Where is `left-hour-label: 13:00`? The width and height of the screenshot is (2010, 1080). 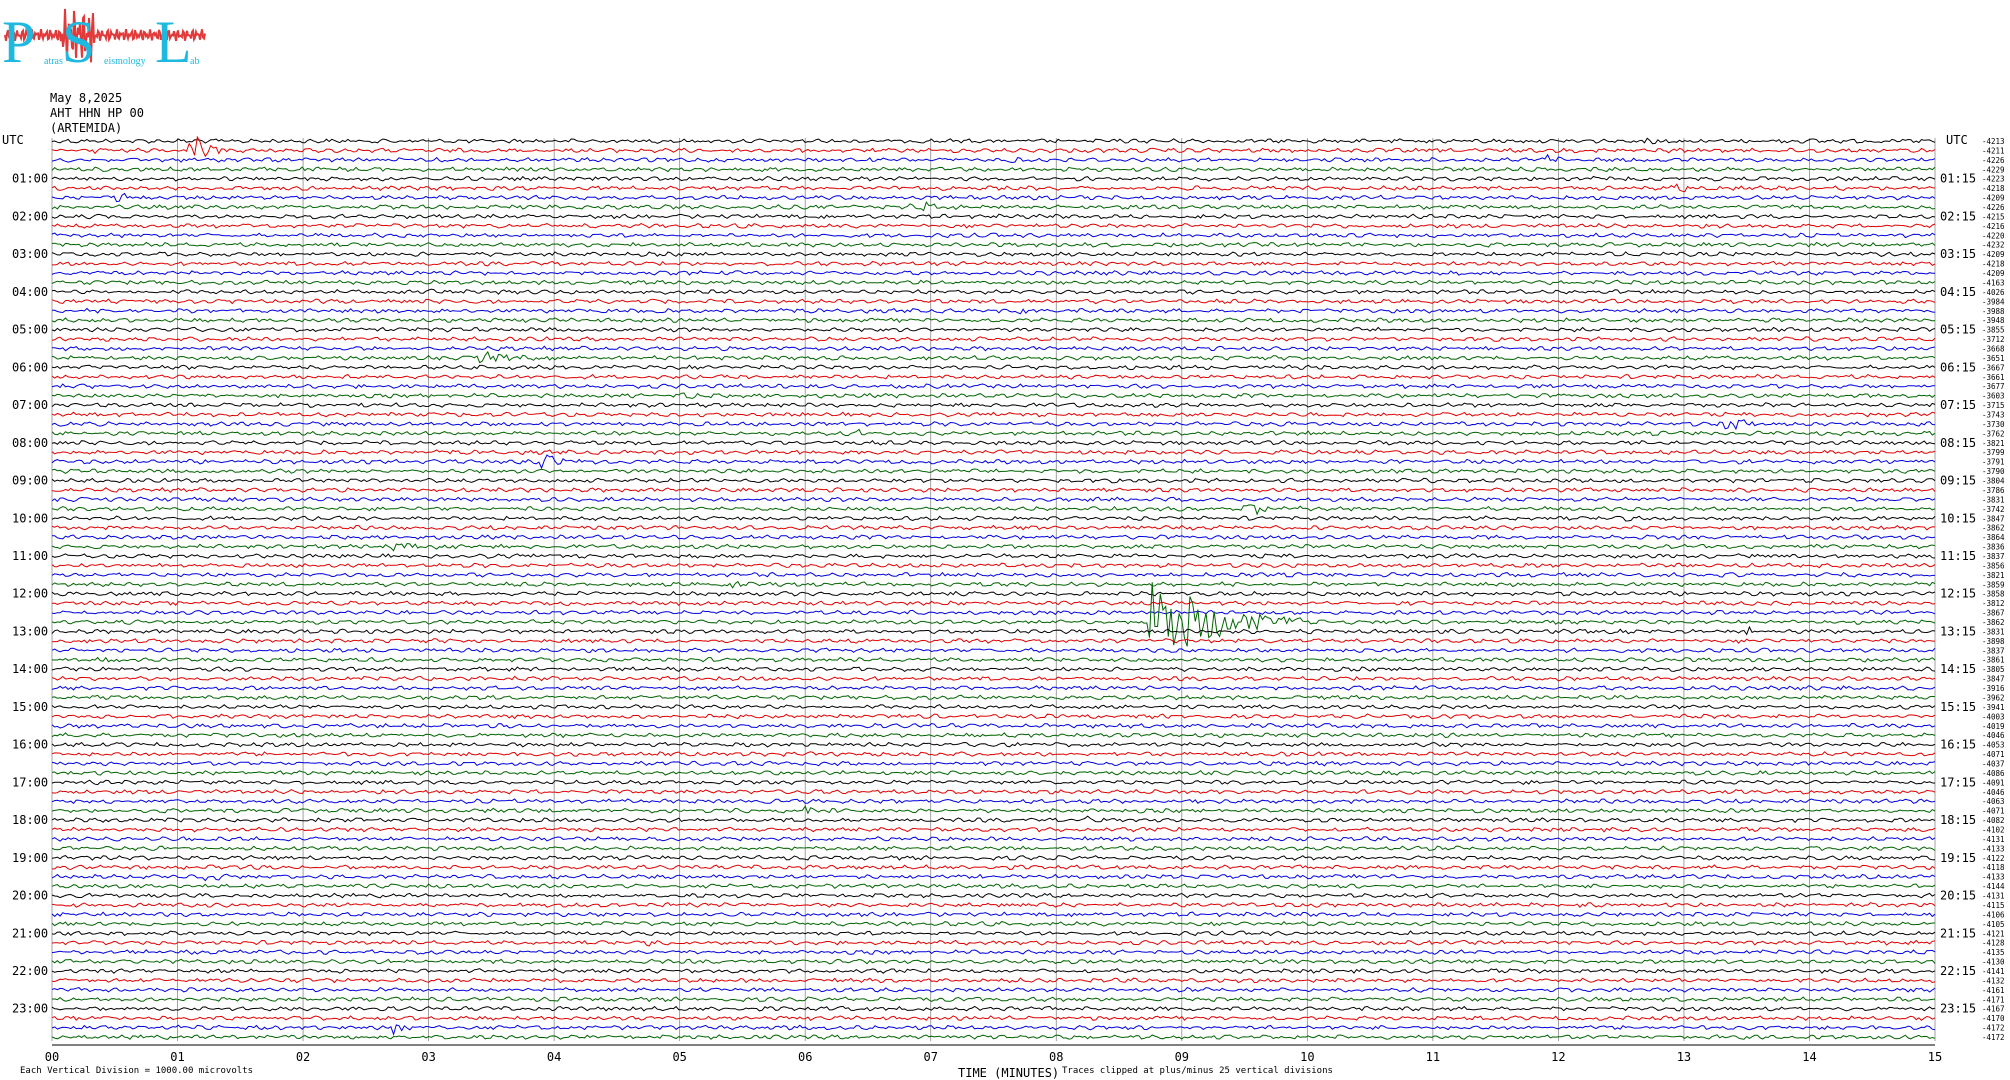 left-hour-label: 13:00 is located at coordinates (30, 631).